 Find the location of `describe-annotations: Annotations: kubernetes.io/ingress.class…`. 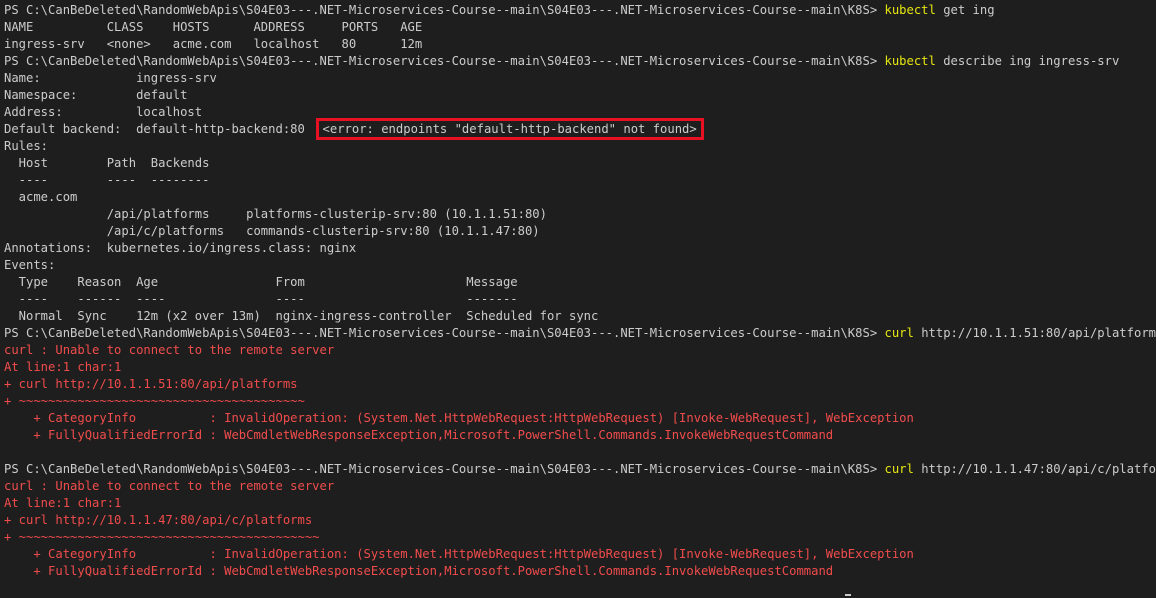

describe-annotations: Annotations: kubernetes.io/ingress.class… is located at coordinates (180, 248).